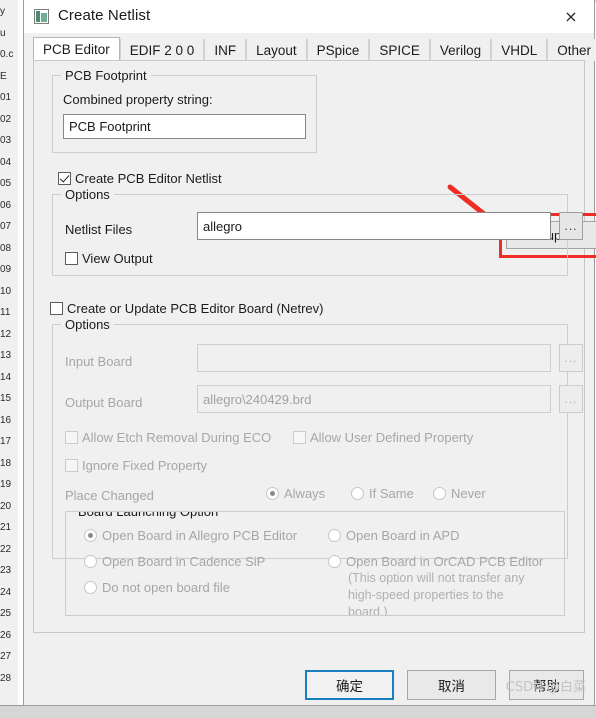 The height and width of the screenshot is (718, 596). I want to click on netlist-files-input: allegro, so click(374, 226).